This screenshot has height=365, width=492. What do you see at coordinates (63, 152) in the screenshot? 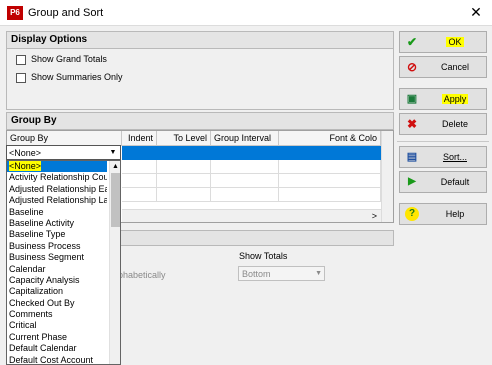
I see `group-by-combo: <None> ▼` at bounding box center [63, 152].